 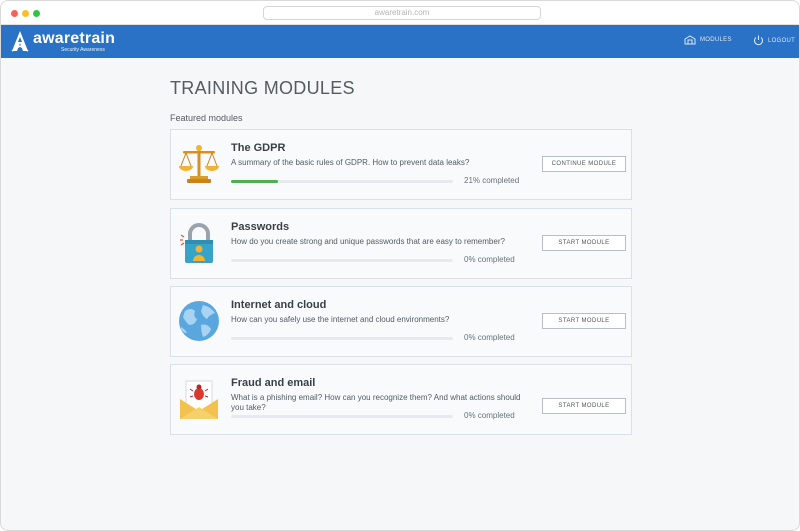 What do you see at coordinates (199, 399) in the screenshot?
I see `phishing-email-icon` at bounding box center [199, 399].